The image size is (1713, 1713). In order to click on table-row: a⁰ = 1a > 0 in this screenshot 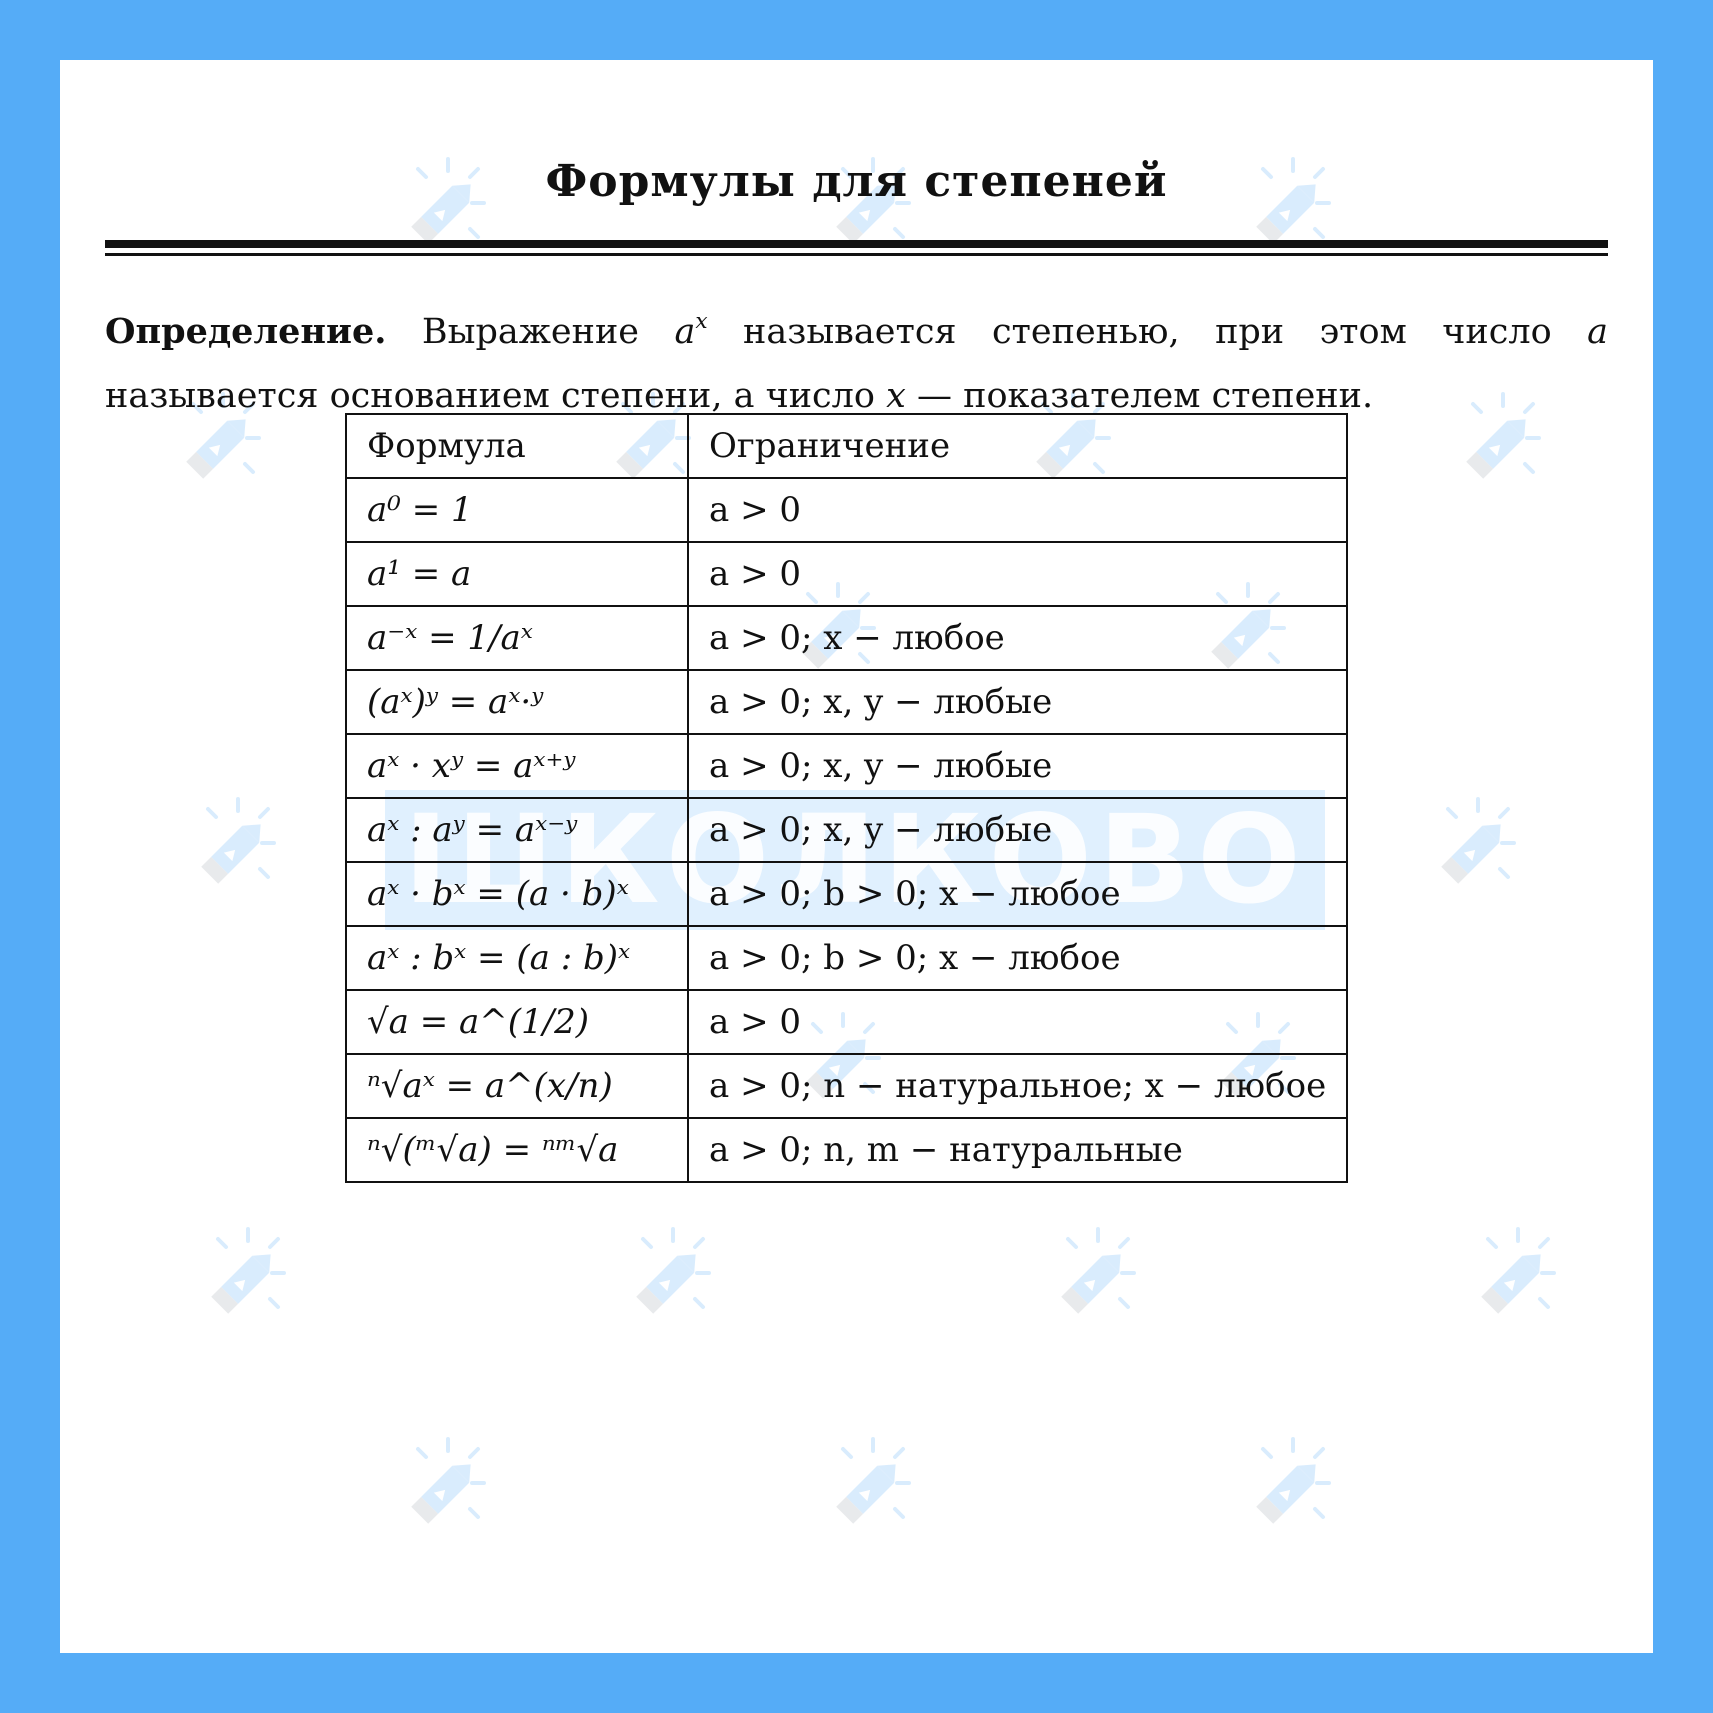, I will do `click(847, 510)`.